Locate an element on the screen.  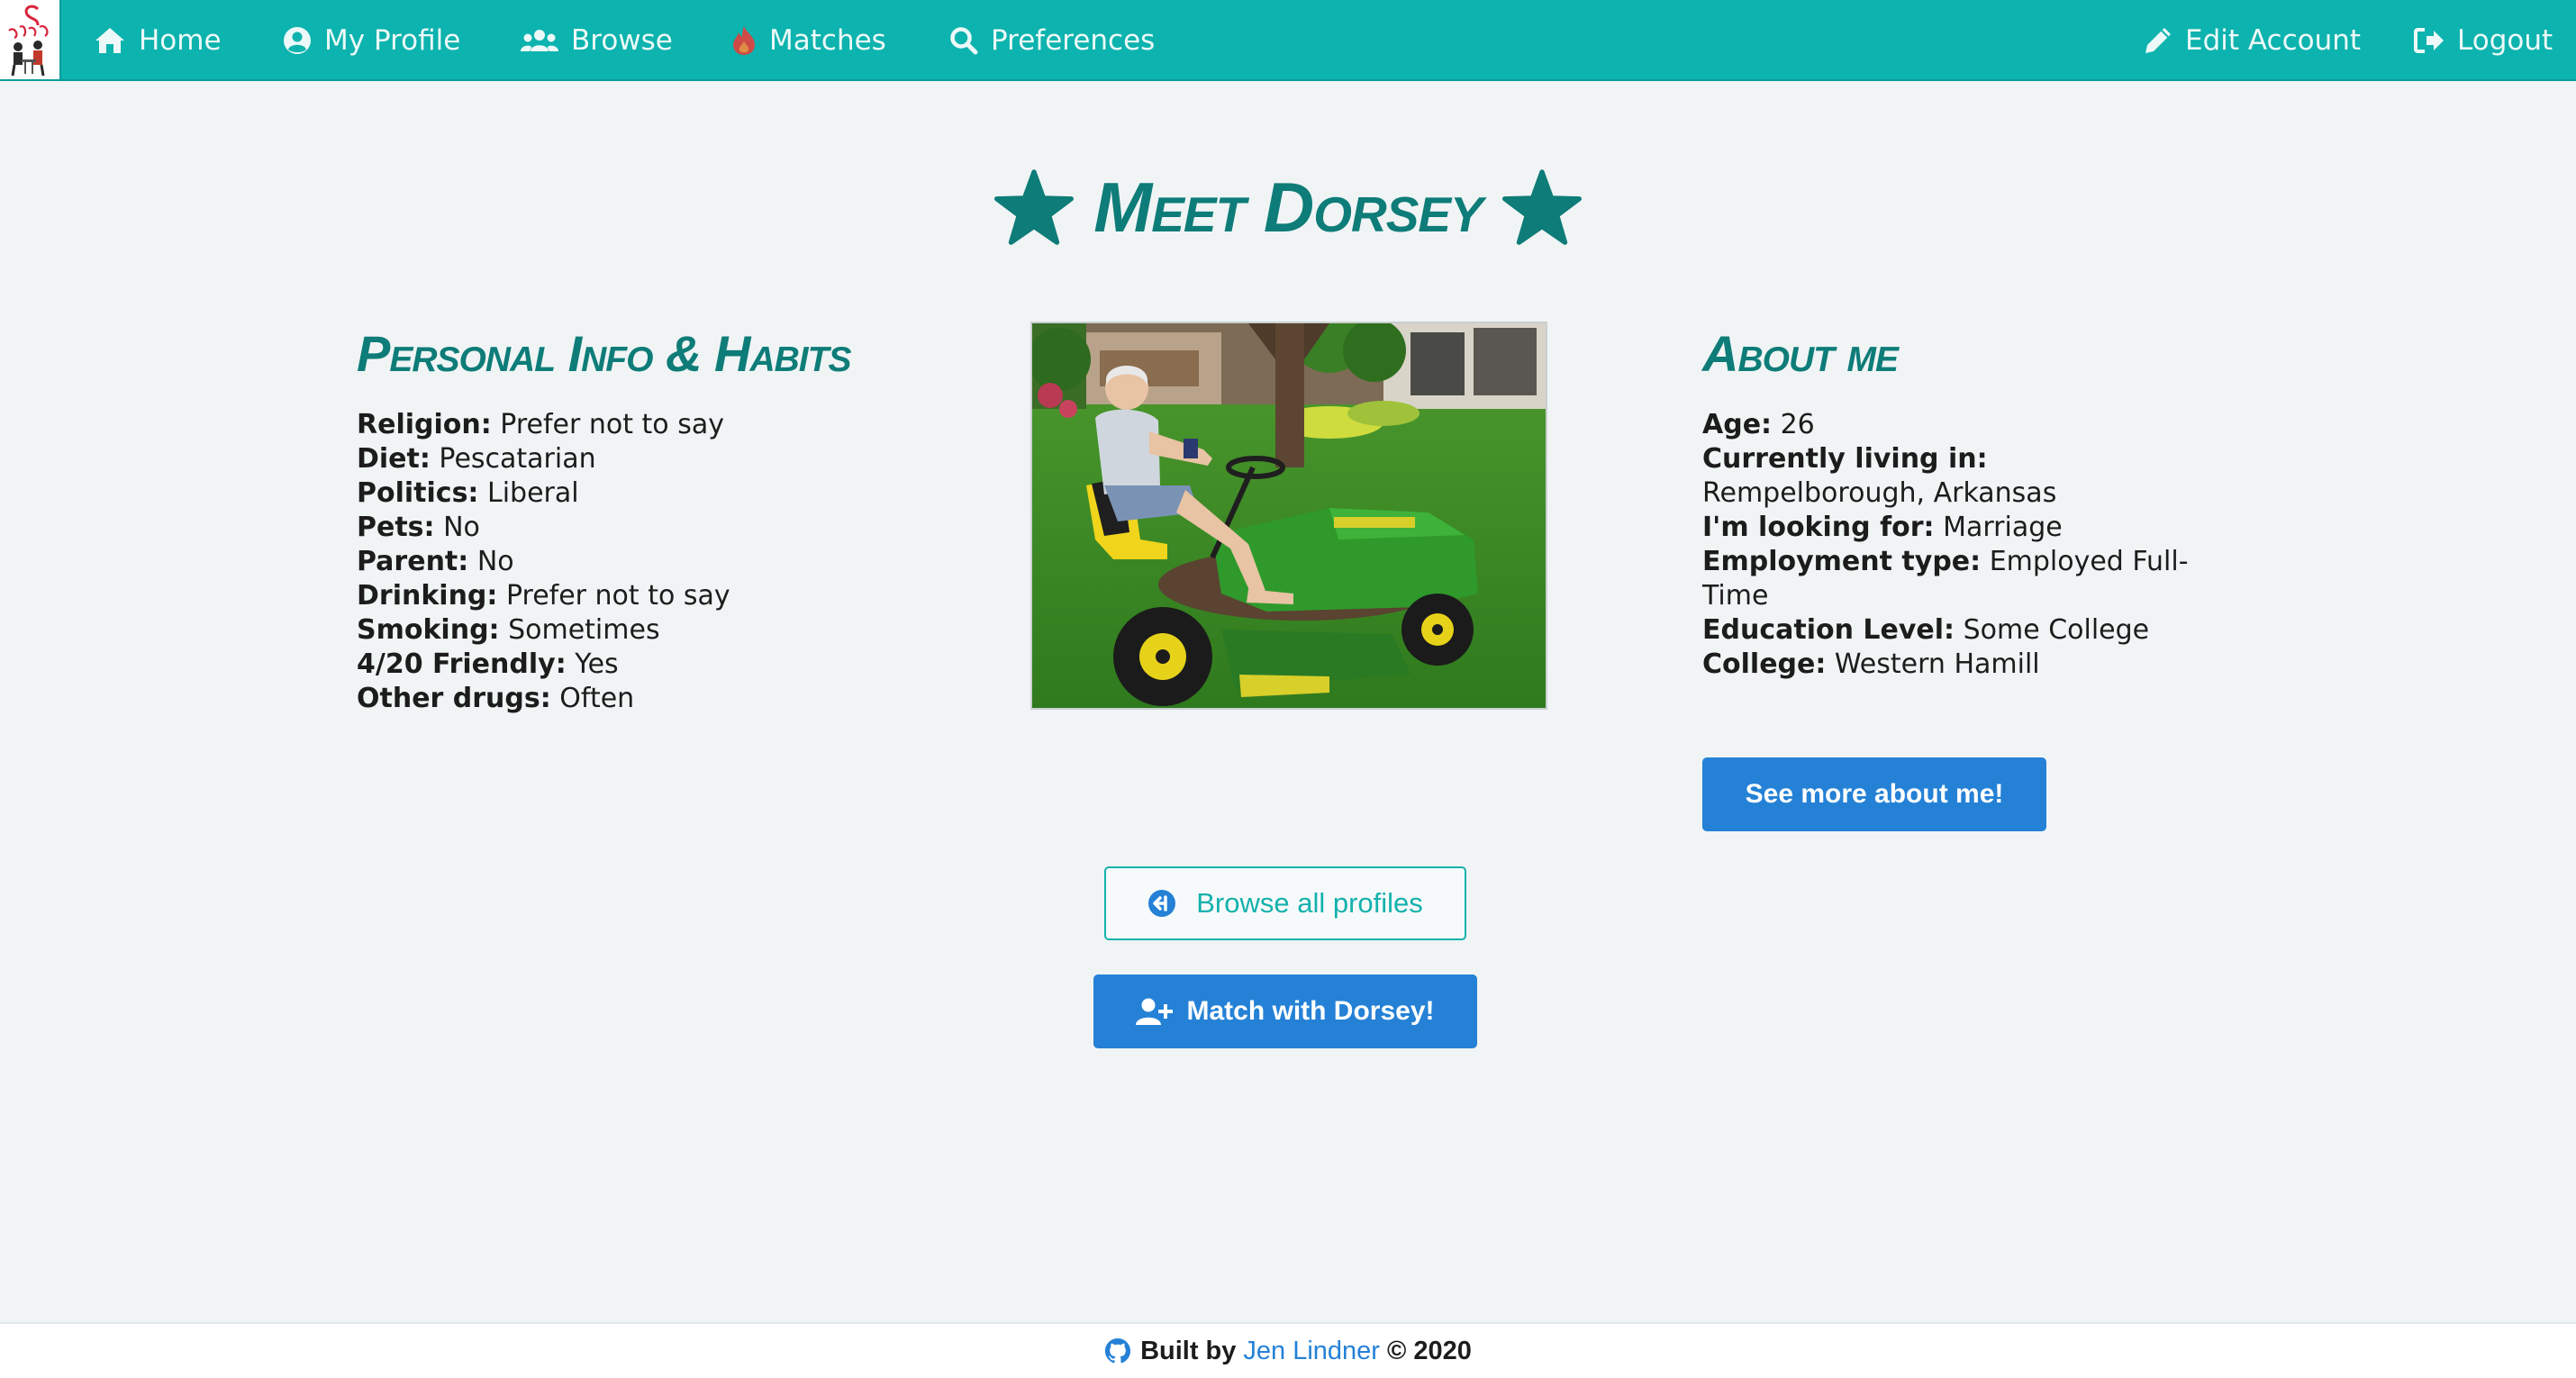
nav-browse-label: Browse is located at coordinates (622, 40).